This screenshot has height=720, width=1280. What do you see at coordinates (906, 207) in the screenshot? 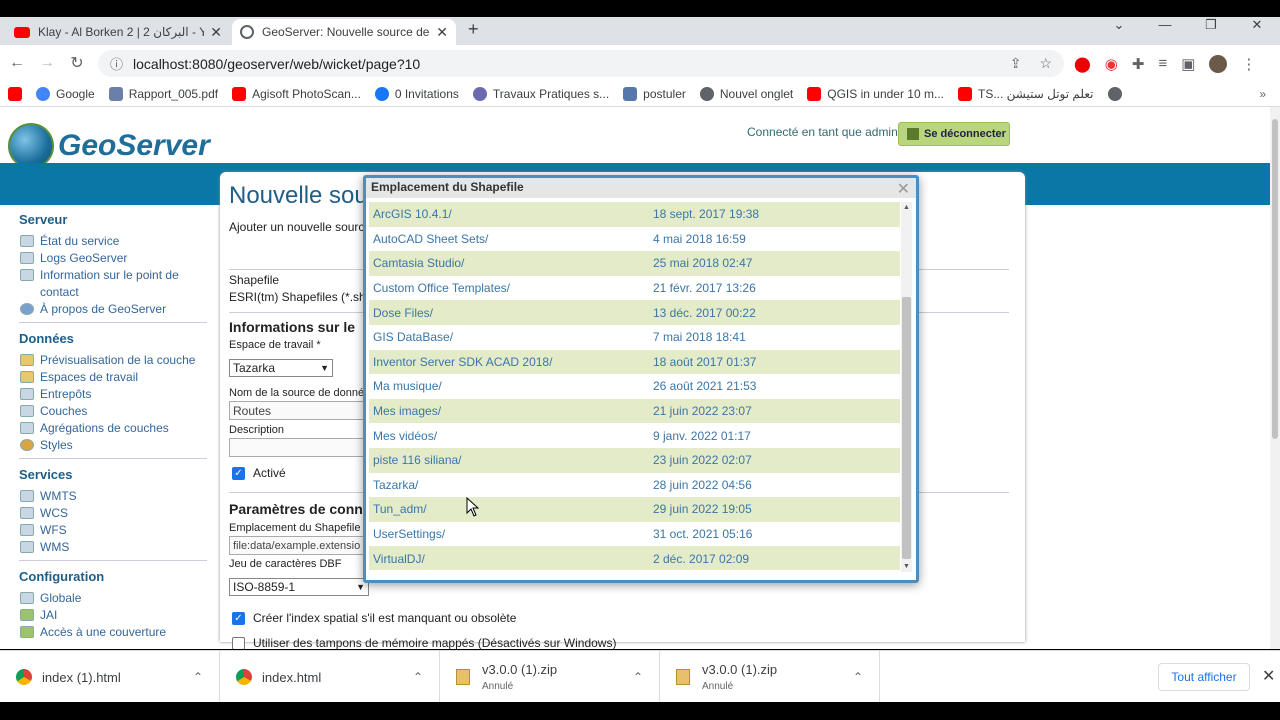
I see `scroll-up-icon: ▲` at bounding box center [906, 207].